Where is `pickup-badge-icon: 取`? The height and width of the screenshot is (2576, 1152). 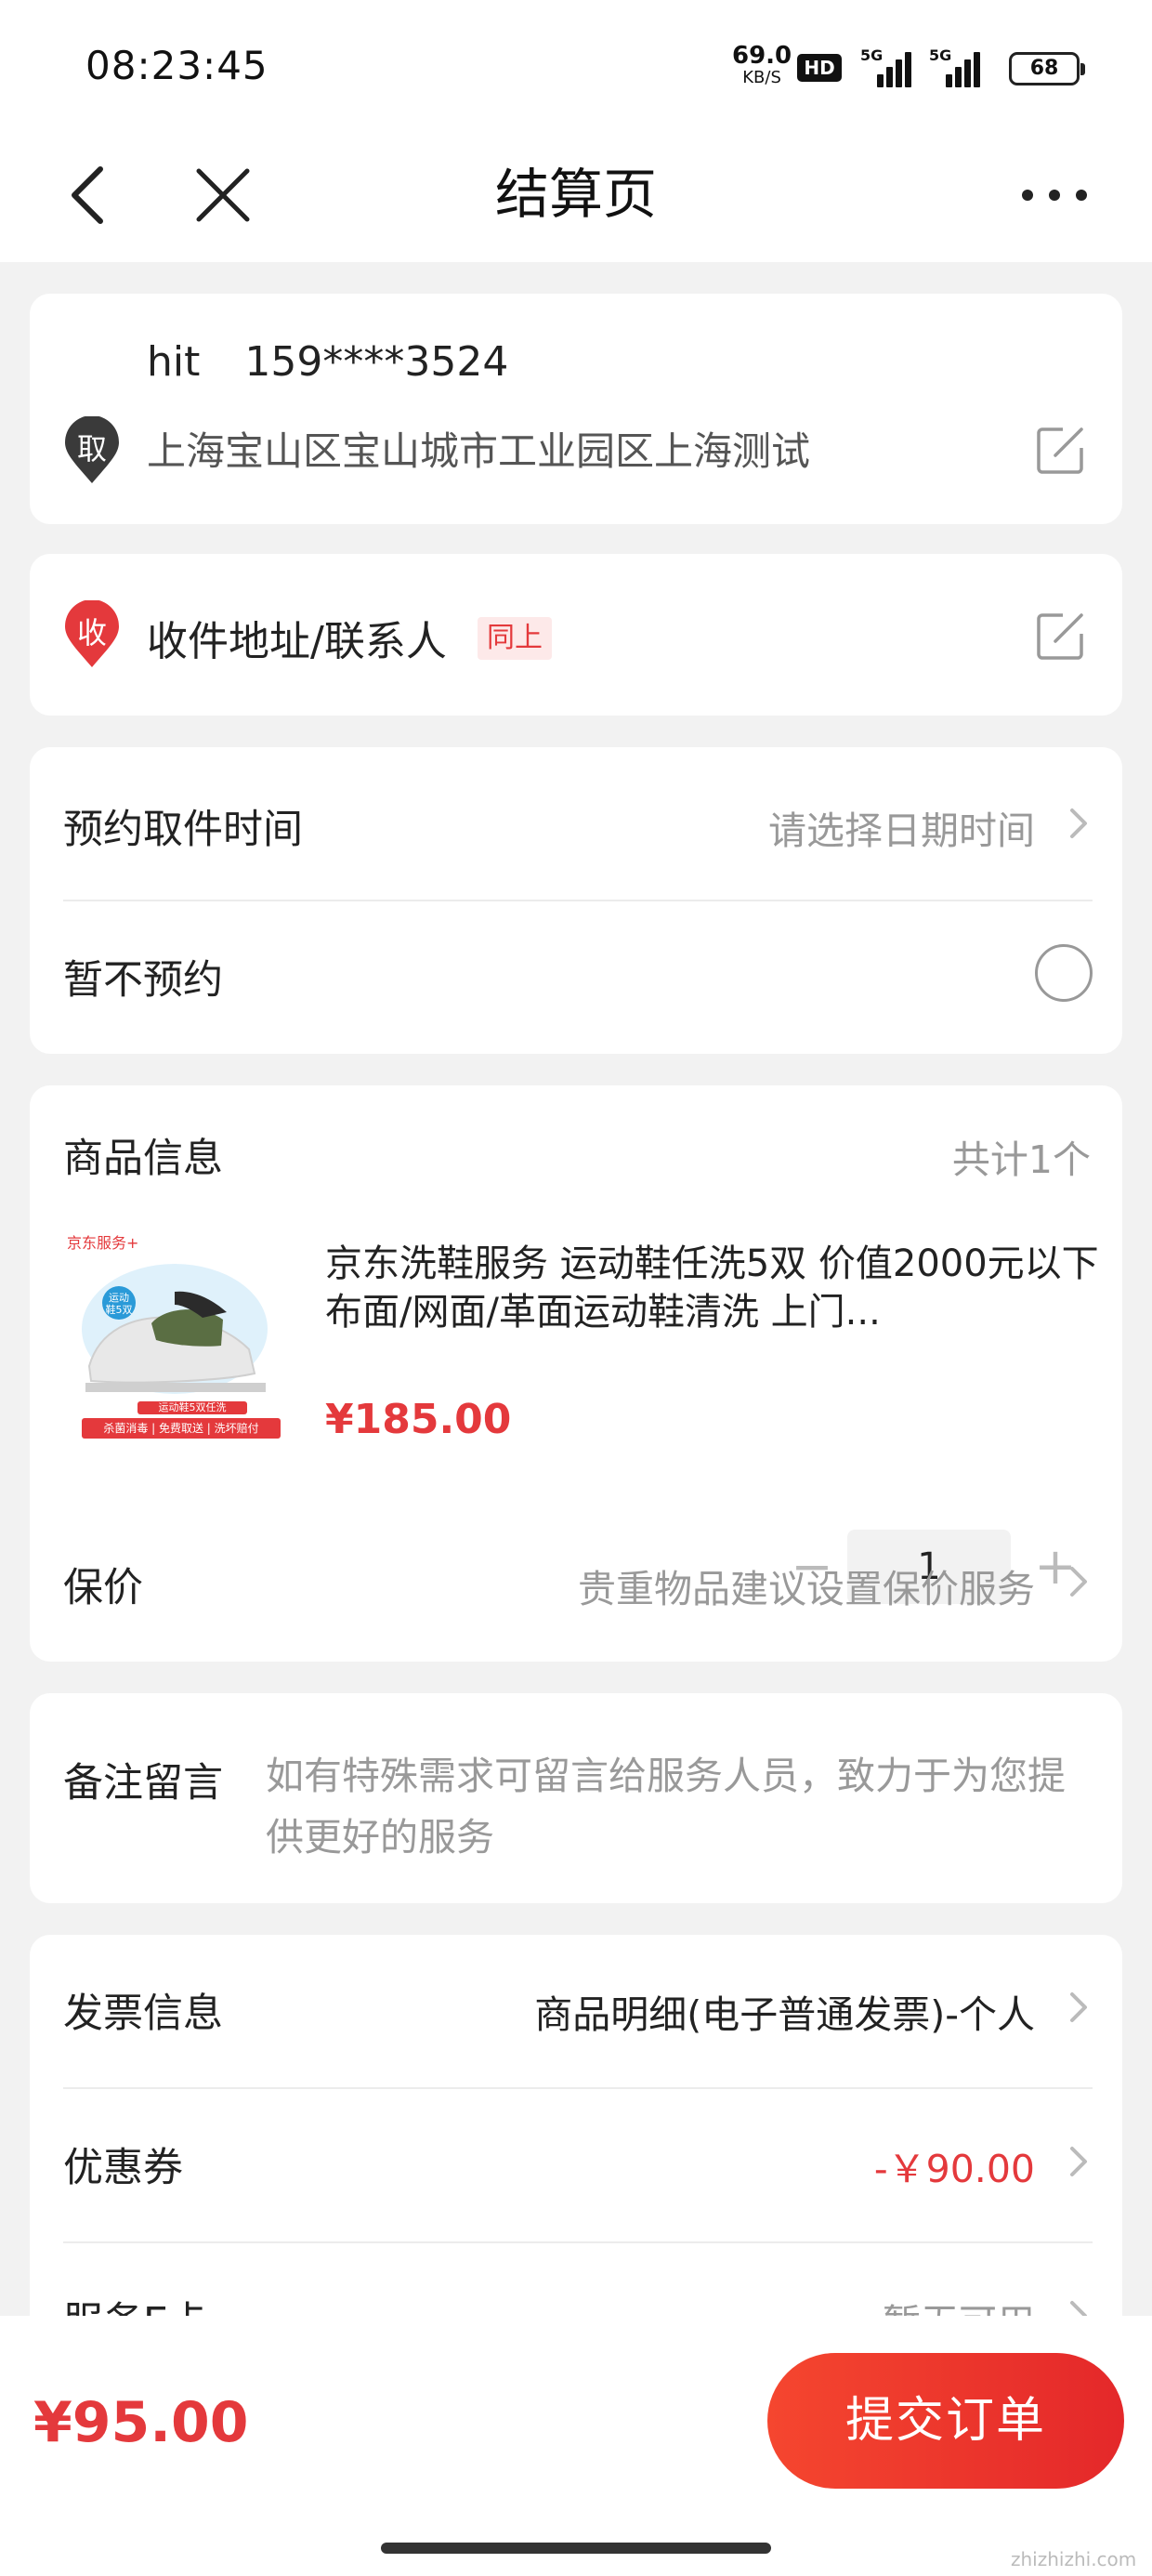
pickup-badge-icon: 取 is located at coordinates (92, 450).